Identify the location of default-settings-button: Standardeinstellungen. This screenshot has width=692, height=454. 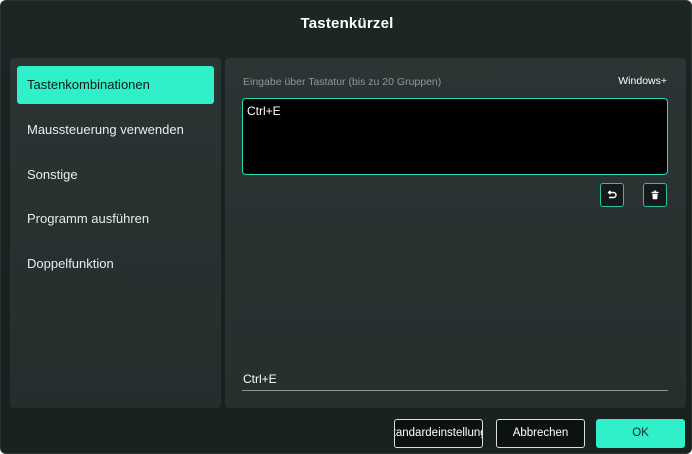
(438, 433).